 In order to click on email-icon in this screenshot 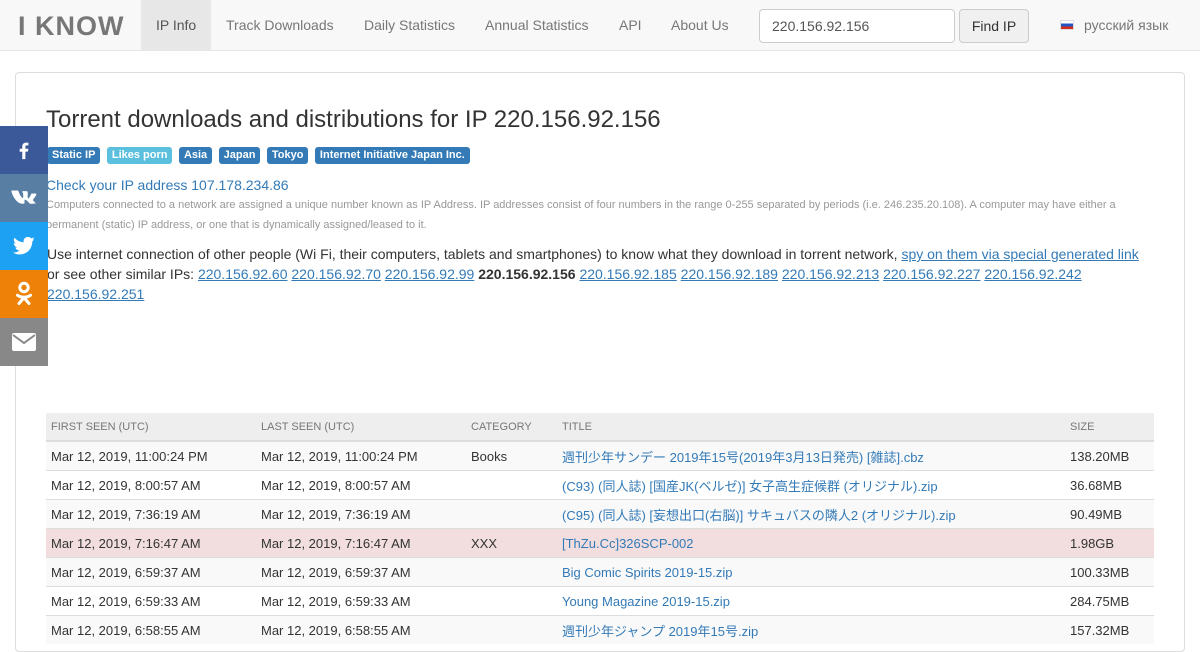, I will do `click(24, 342)`.